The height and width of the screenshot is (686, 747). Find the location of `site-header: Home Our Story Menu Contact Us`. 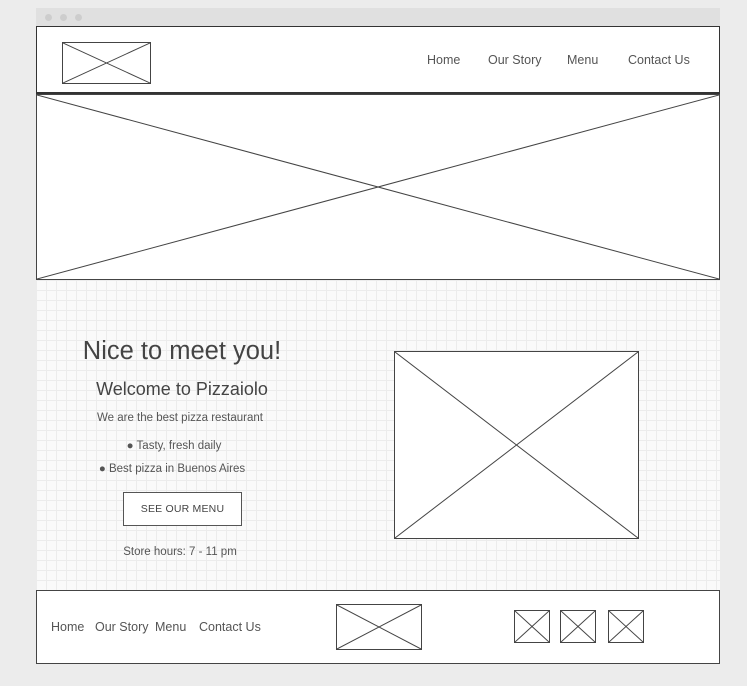

site-header: Home Our Story Menu Contact Us is located at coordinates (378, 60).